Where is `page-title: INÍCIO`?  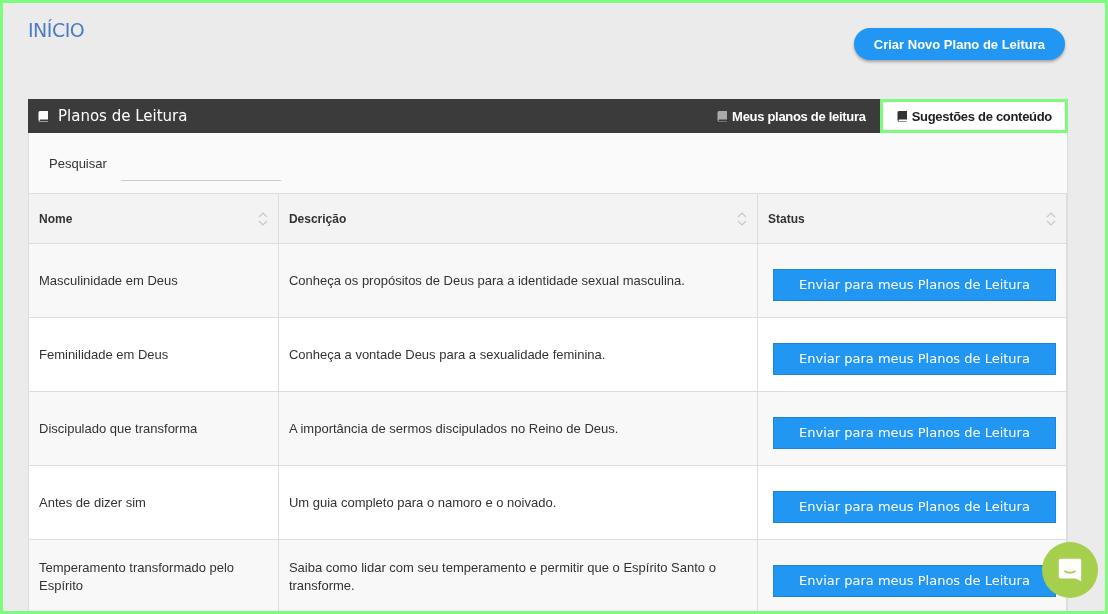 page-title: INÍCIO is located at coordinates (56, 30).